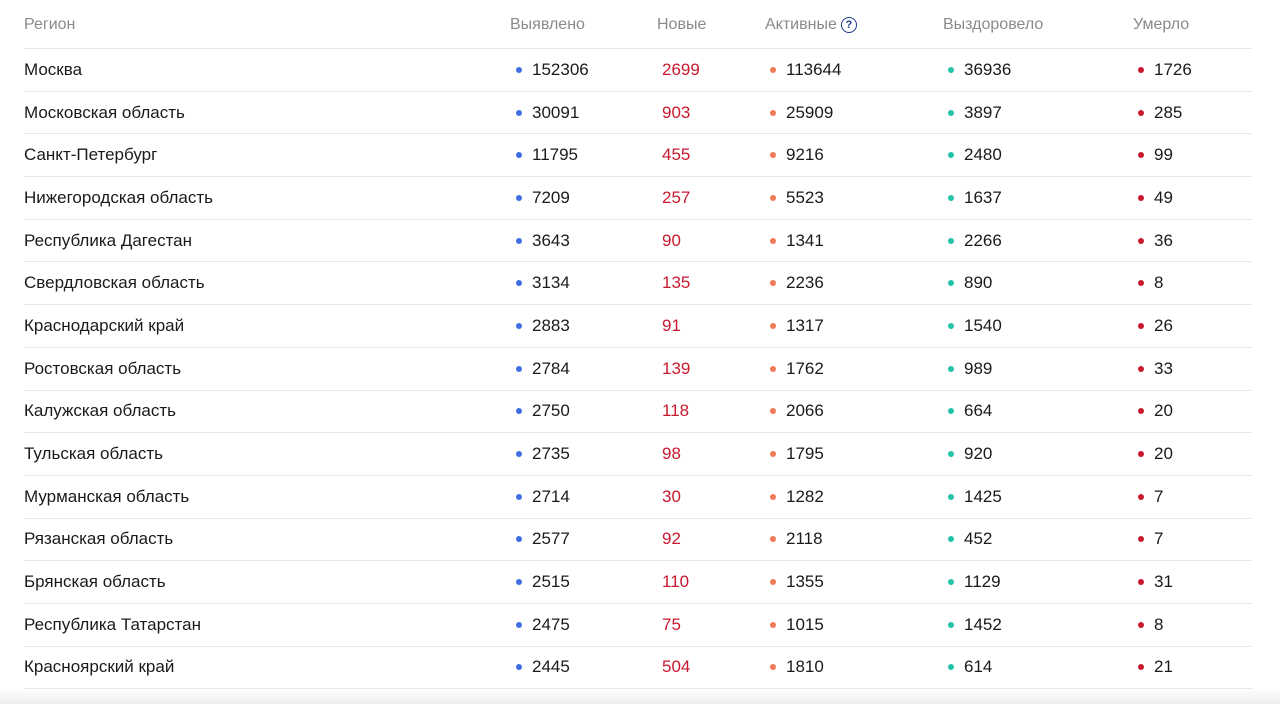  I want to click on recovered-cell: 989, so click(1038, 369).